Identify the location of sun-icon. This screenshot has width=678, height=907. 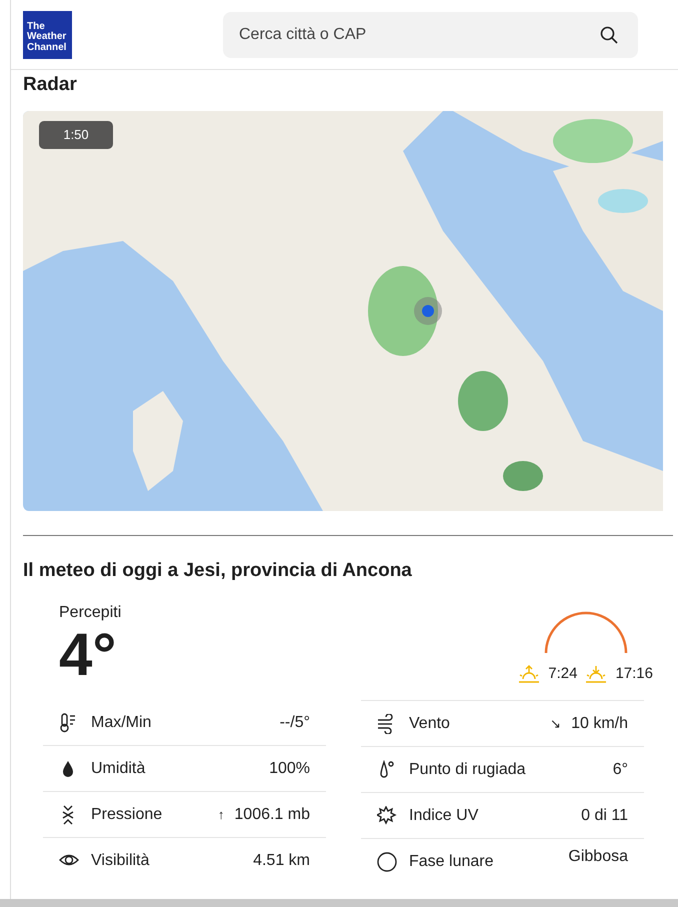
(387, 816).